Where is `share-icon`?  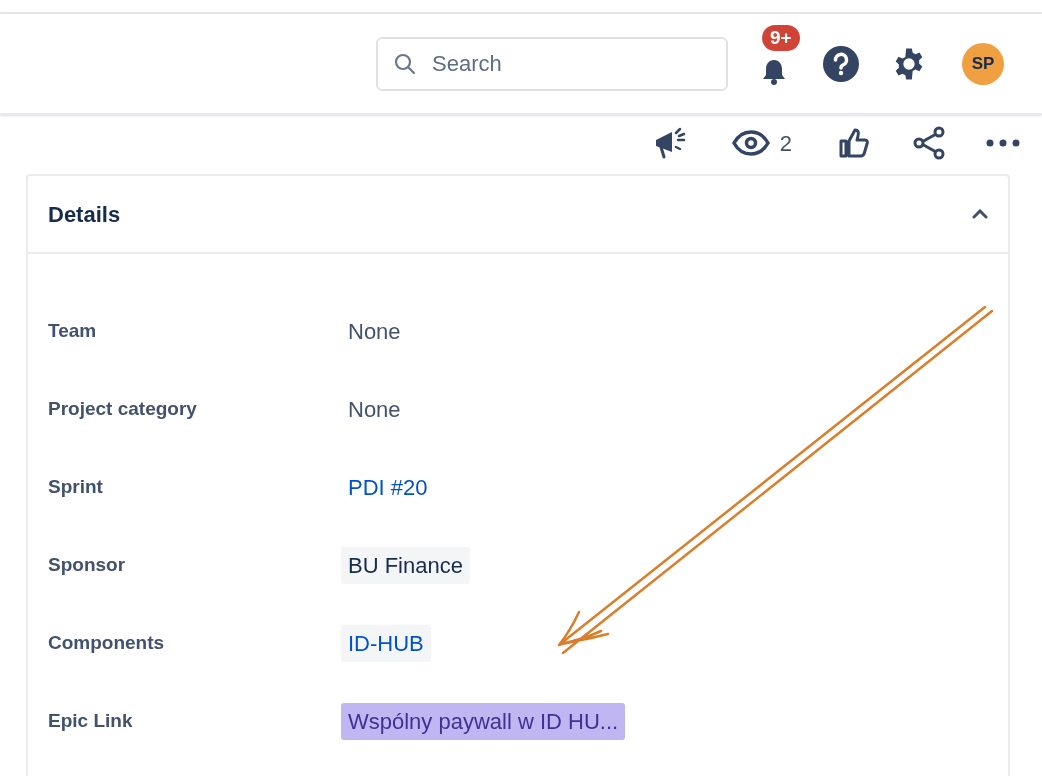 share-icon is located at coordinates (929, 143).